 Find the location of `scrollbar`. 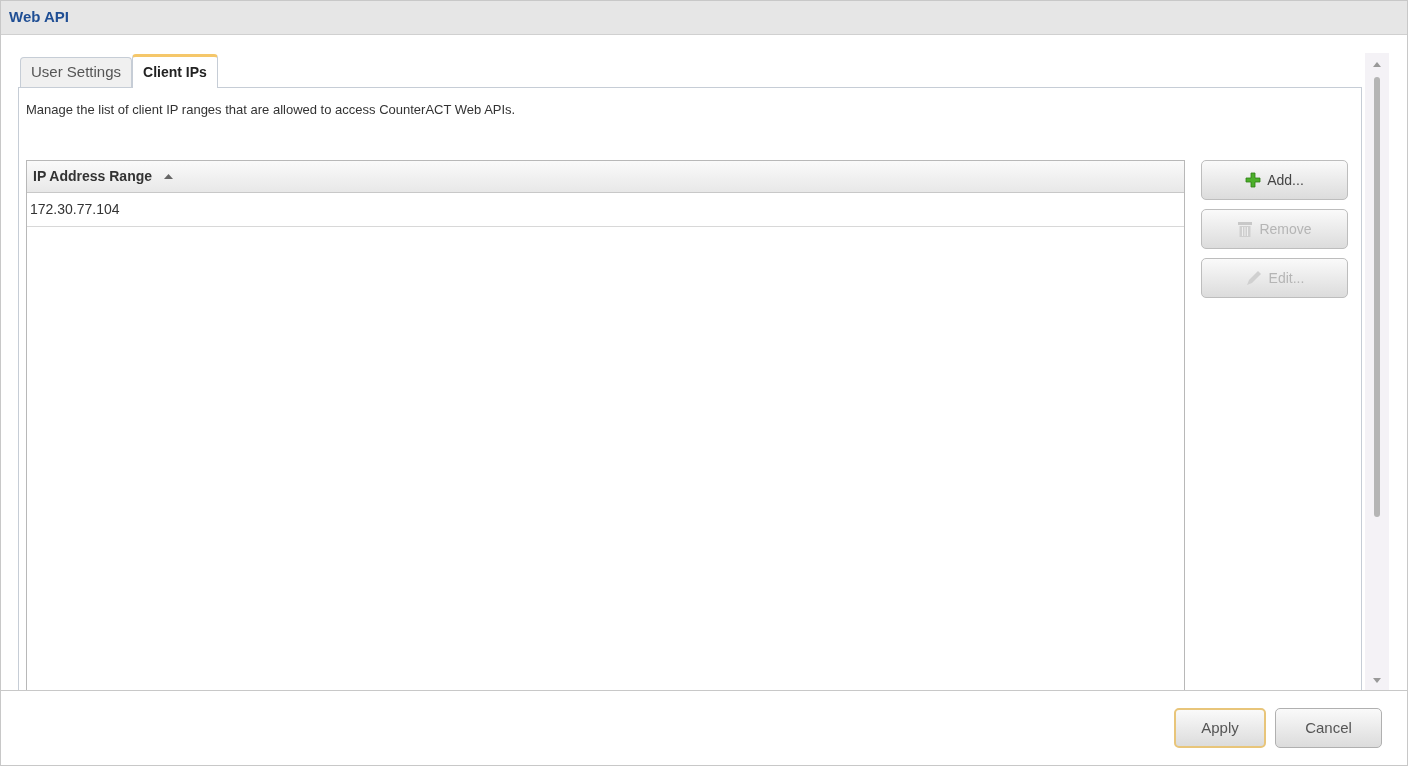

scrollbar is located at coordinates (1377, 372).